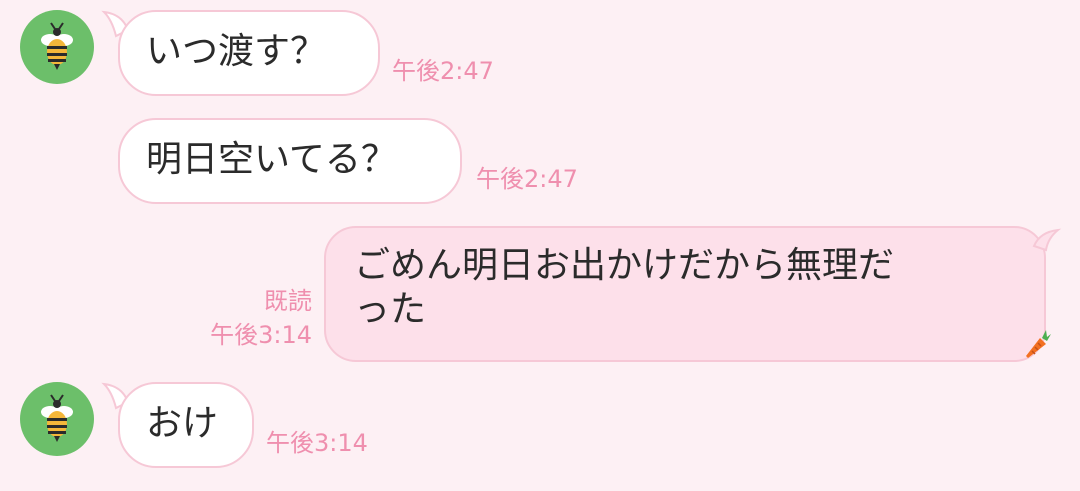 This screenshot has width=1080, height=491. What do you see at coordinates (288, 301) in the screenshot?
I see `read-receipt: 既読` at bounding box center [288, 301].